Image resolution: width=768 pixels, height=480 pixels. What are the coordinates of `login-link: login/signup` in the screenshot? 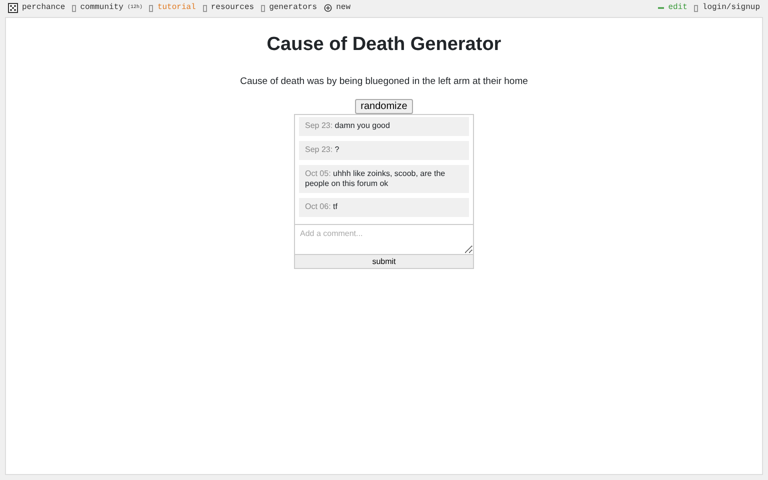 It's located at (731, 8).